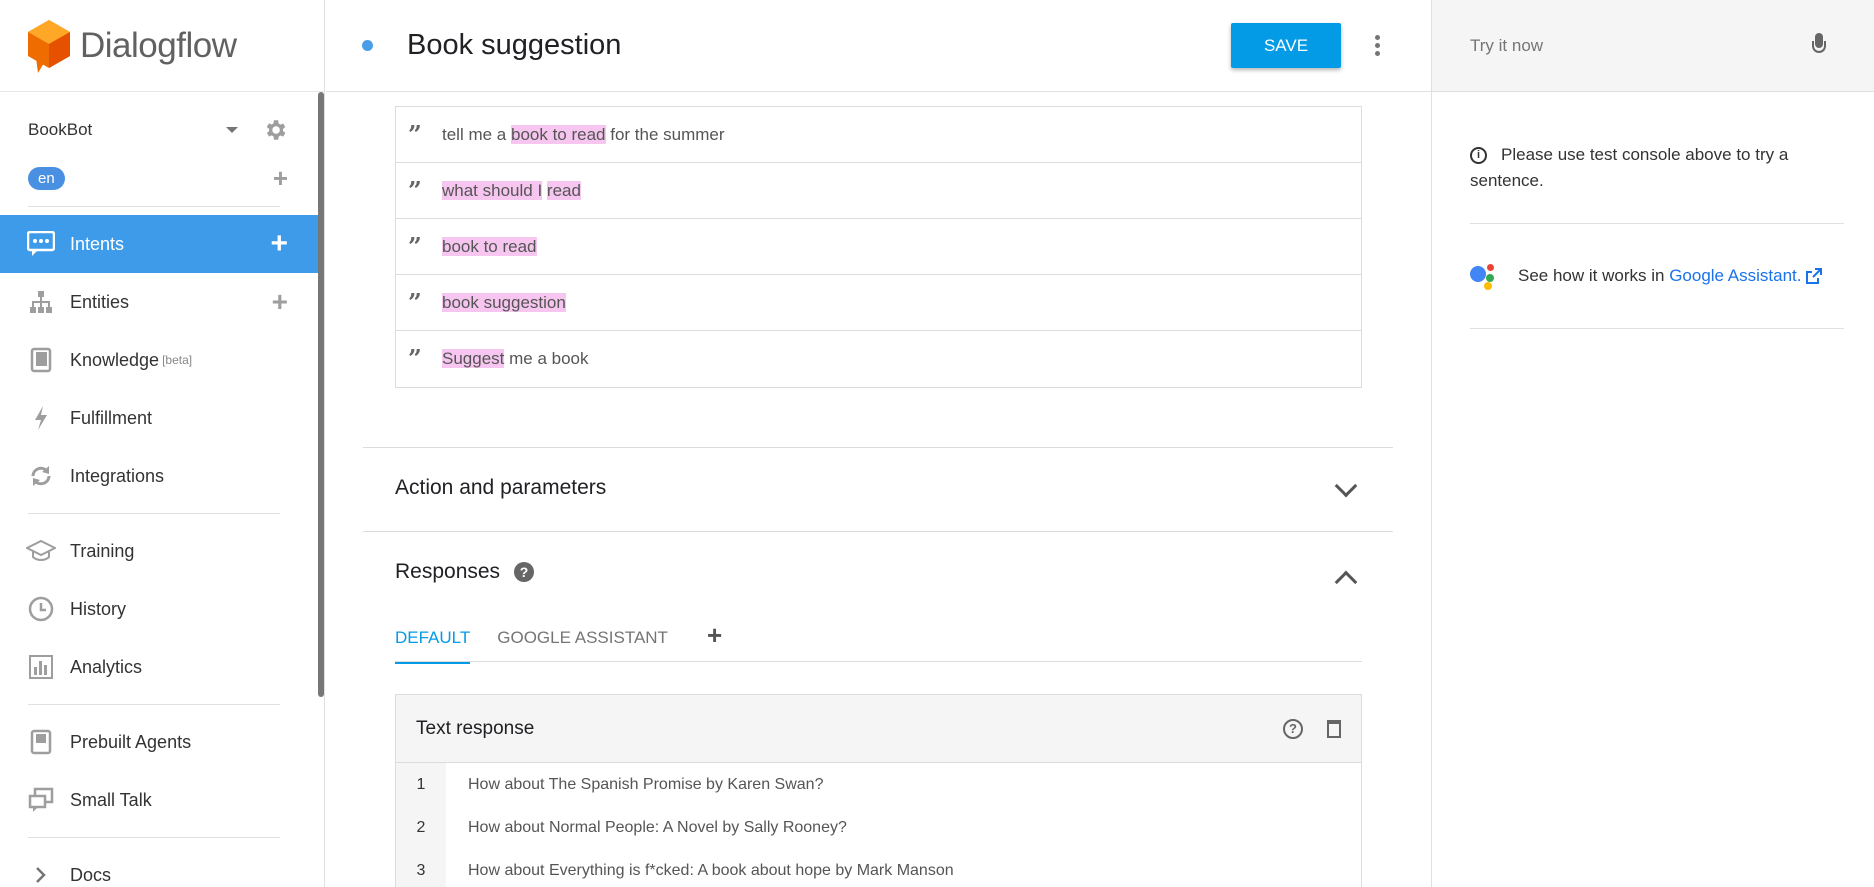 The image size is (1874, 887). What do you see at coordinates (421, 868) in the screenshot?
I see `row-number: 3` at bounding box center [421, 868].